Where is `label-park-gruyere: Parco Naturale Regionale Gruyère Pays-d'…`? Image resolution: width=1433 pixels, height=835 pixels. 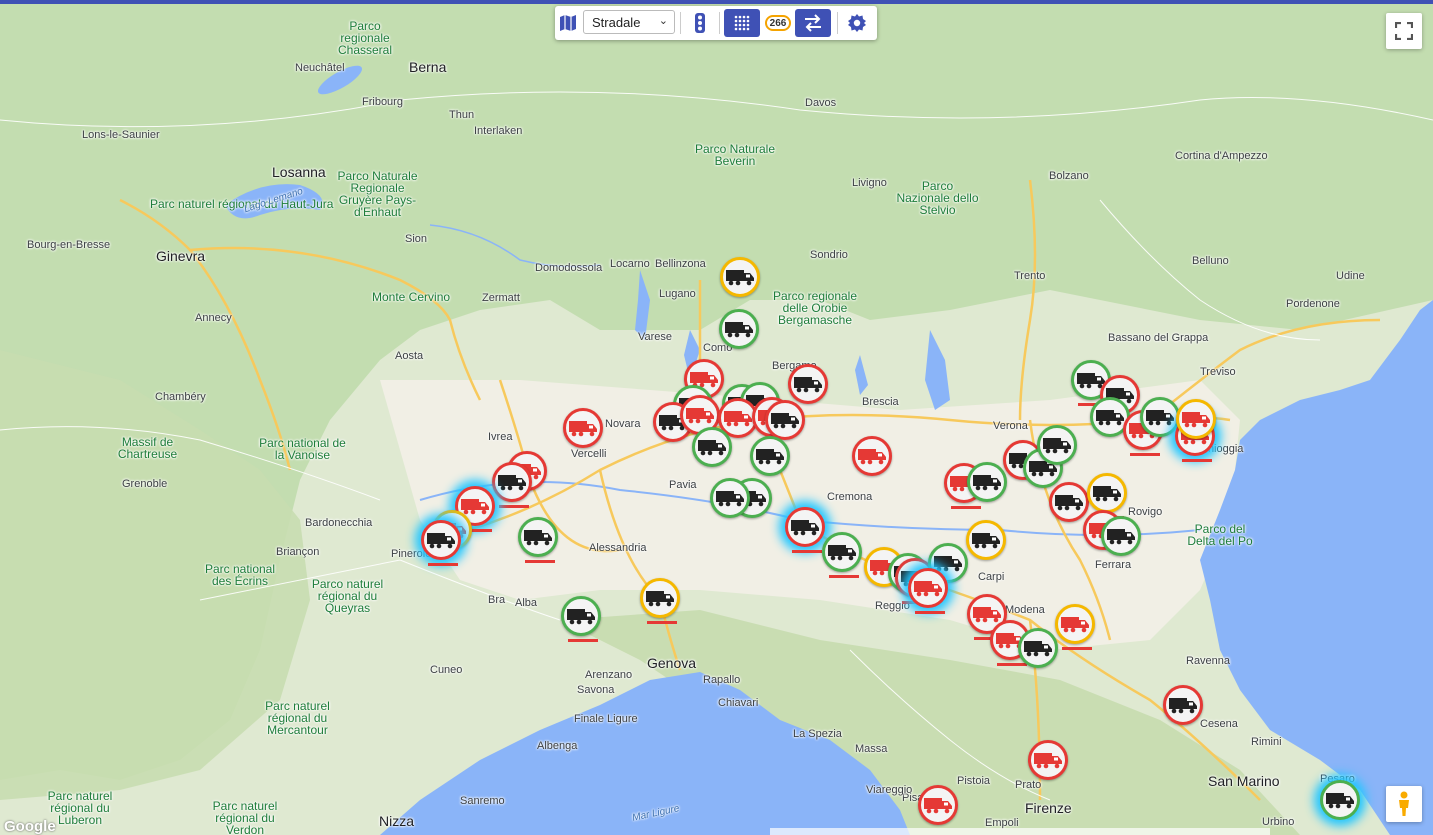
label-park-gruyere: Parco Naturale Regionale Gruyère Pays-d'… is located at coordinates (377, 194).